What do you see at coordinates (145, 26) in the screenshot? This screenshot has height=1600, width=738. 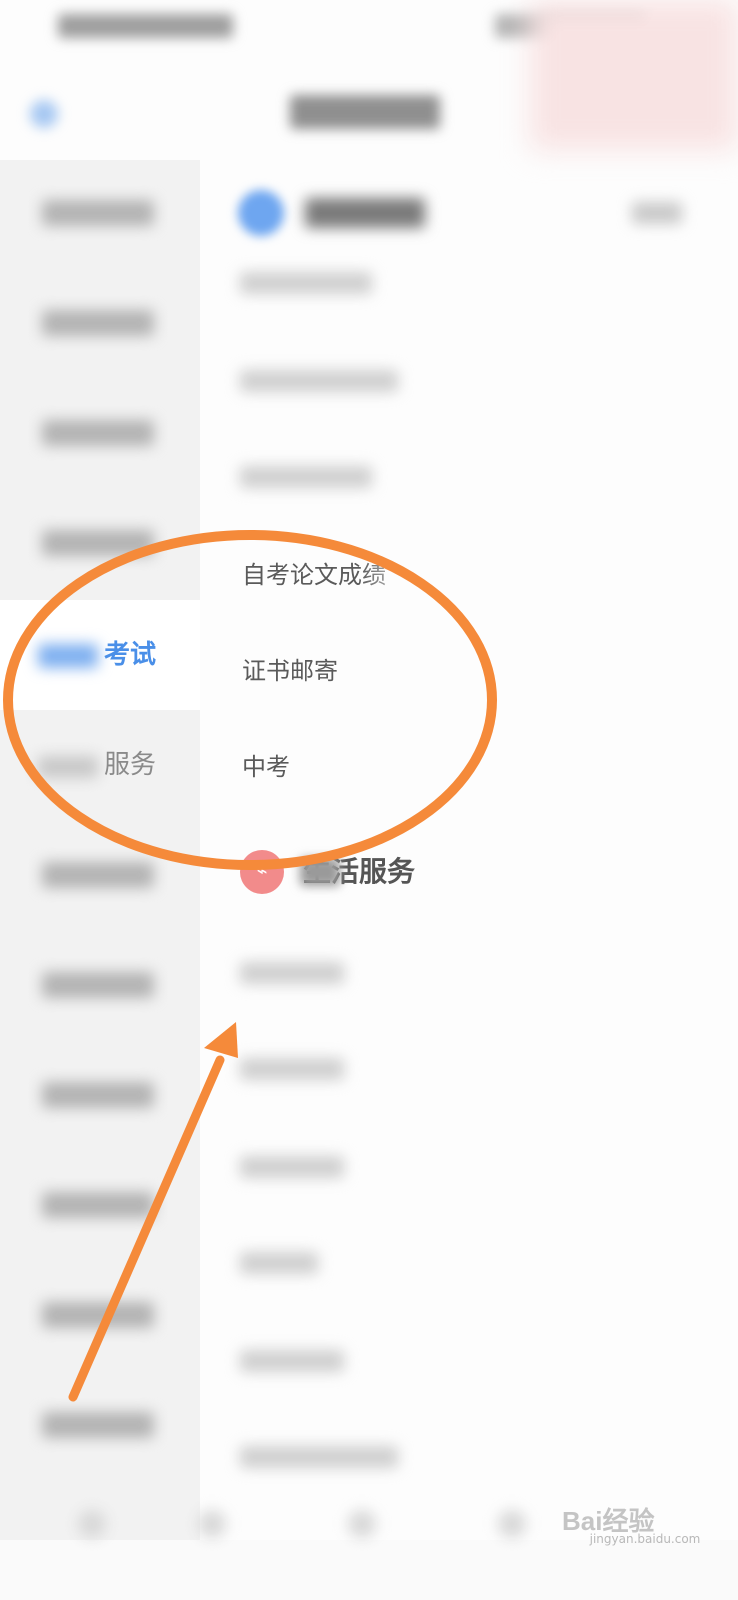 I see `status-time-blurred` at bounding box center [145, 26].